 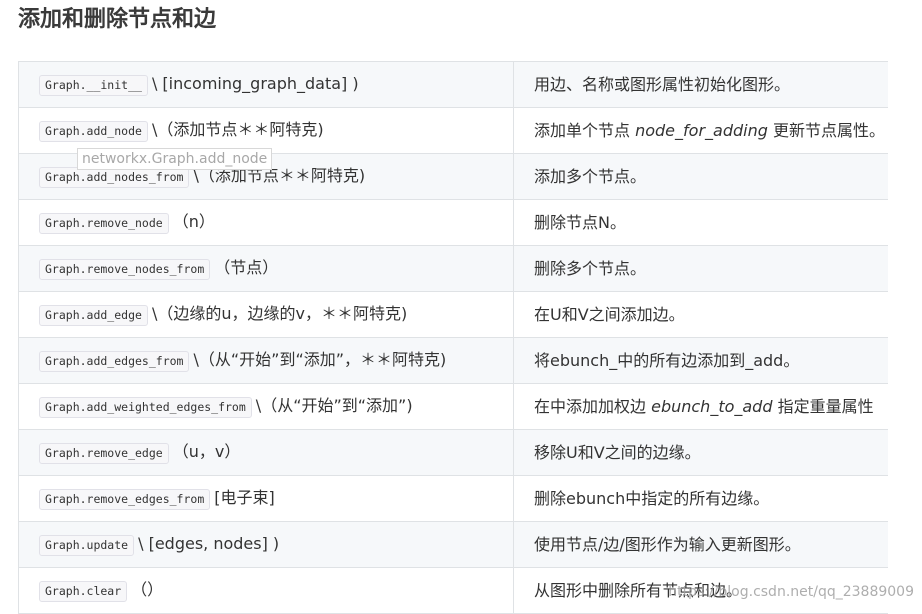 What do you see at coordinates (266, 222) in the screenshot?
I see `method-cell: Graph.remove_node （n）` at bounding box center [266, 222].